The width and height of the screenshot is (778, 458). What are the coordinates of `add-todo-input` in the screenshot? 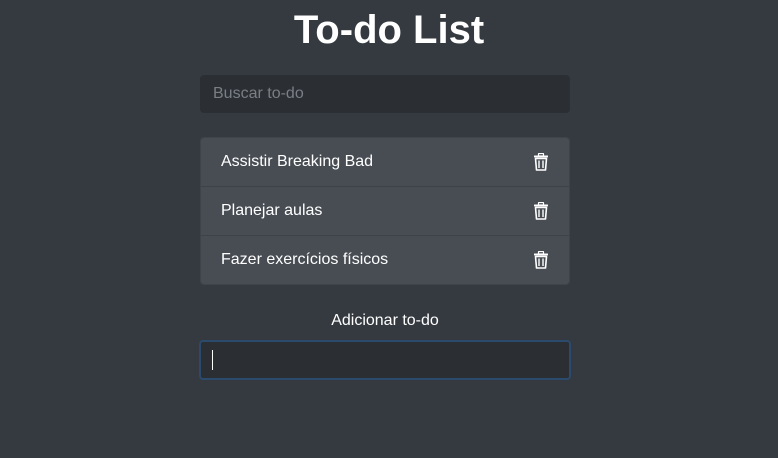 It's located at (385, 360).